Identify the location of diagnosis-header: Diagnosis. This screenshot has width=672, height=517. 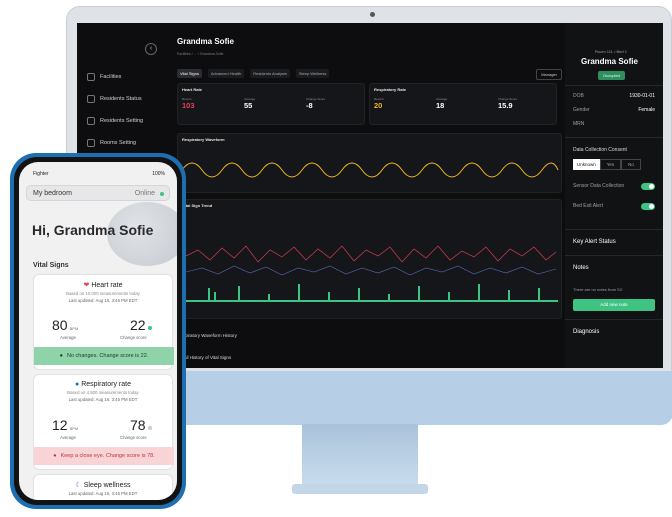
(586, 332).